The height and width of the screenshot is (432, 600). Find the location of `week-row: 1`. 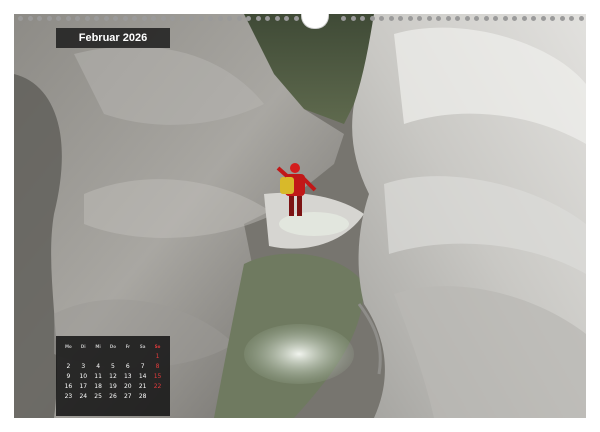

week-row: 1 is located at coordinates (113, 357).